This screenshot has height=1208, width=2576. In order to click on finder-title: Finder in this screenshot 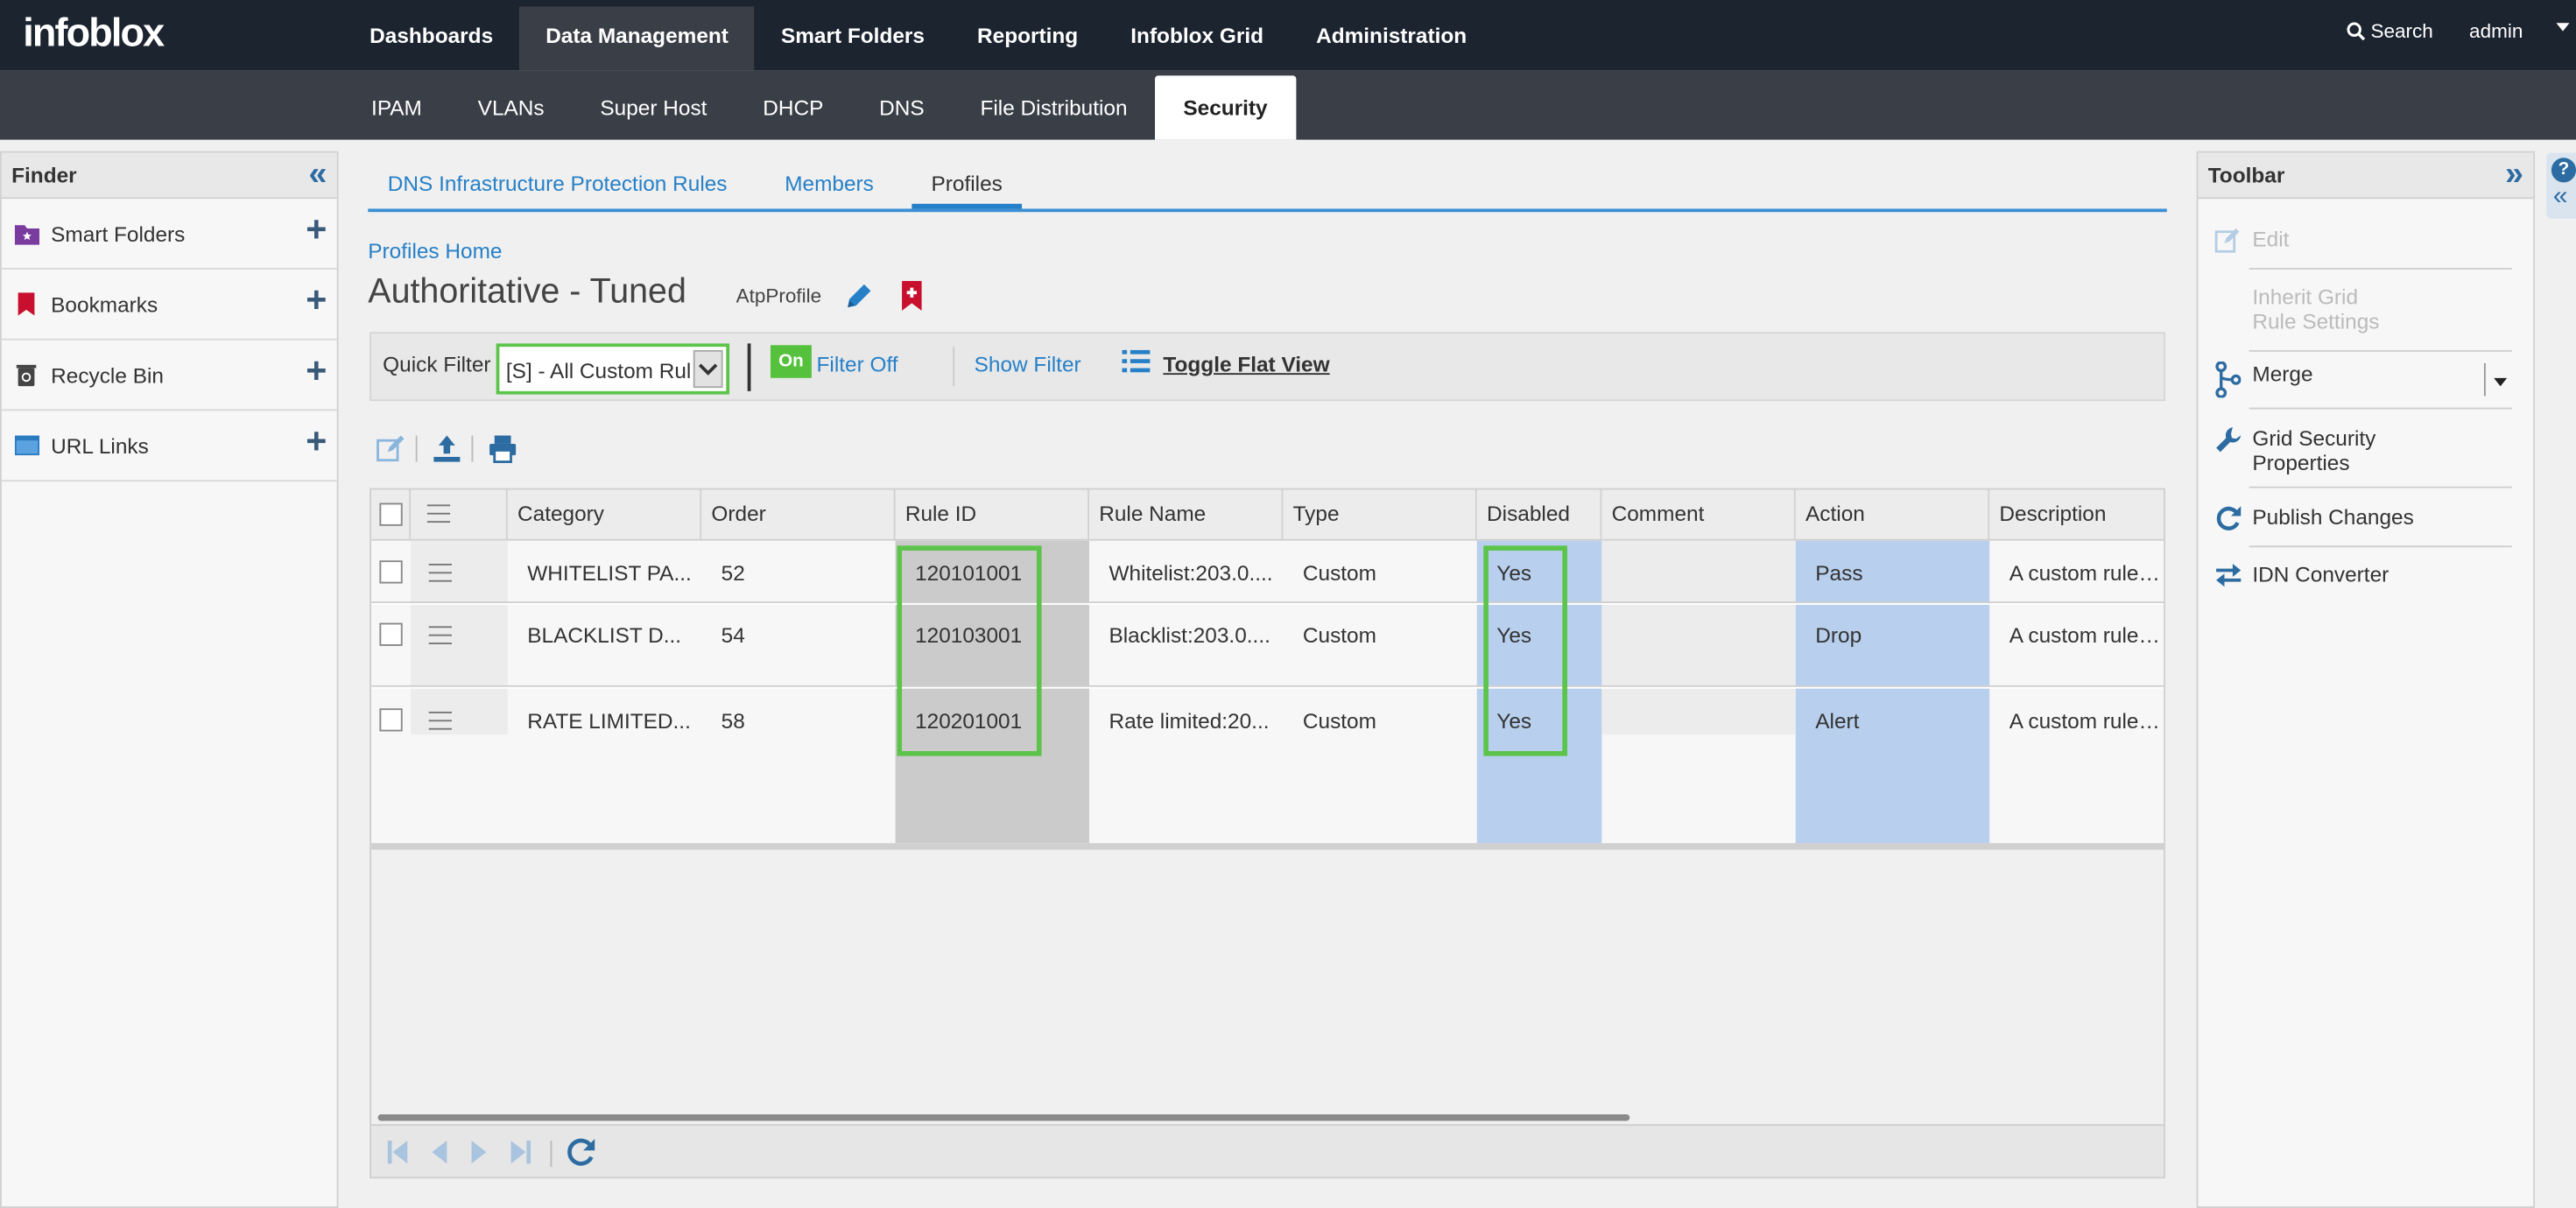, I will do `click(44, 175)`.